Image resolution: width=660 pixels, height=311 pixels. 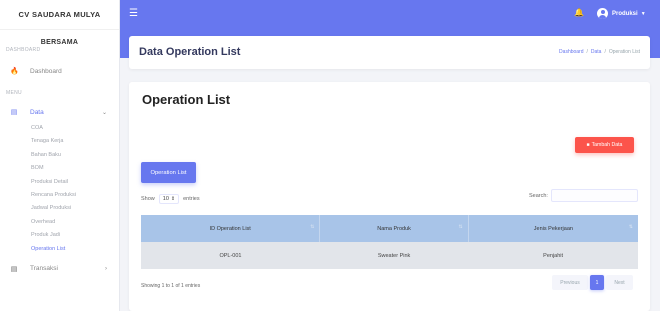 I want to click on pagination: Previous 1 Next, so click(x=592, y=282).